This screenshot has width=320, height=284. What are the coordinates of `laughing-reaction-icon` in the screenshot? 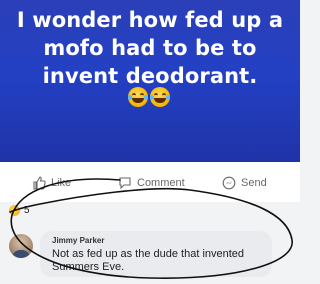 It's located at (14, 210).